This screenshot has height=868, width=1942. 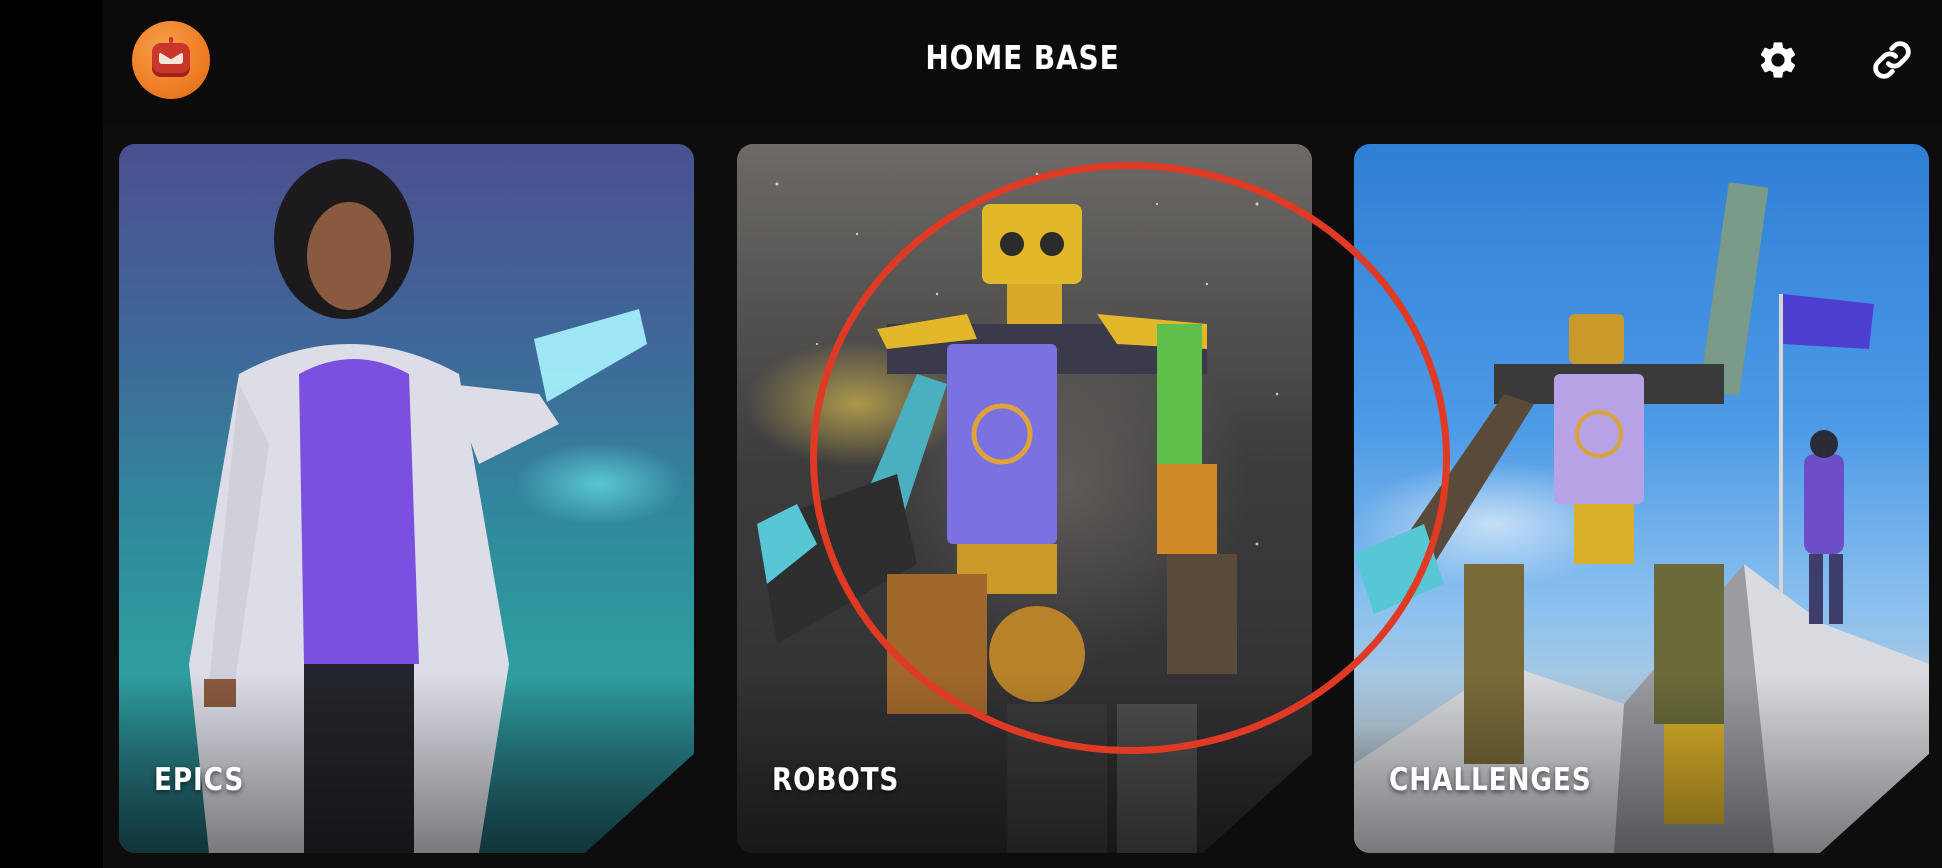 I want to click on link-button, so click(x=1892, y=60).